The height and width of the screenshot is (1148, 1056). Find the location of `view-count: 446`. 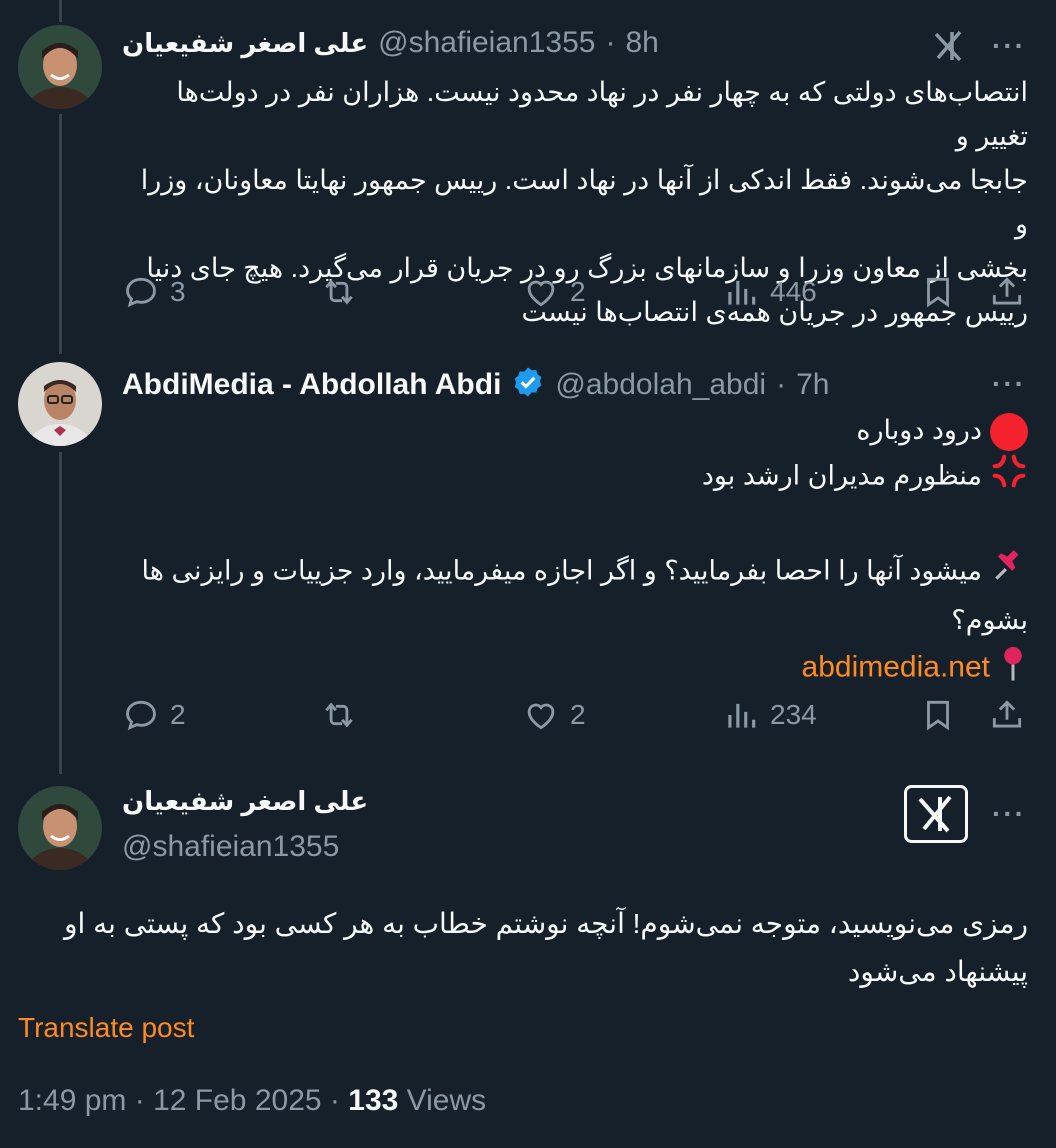

view-count: 446 is located at coordinates (793, 291).